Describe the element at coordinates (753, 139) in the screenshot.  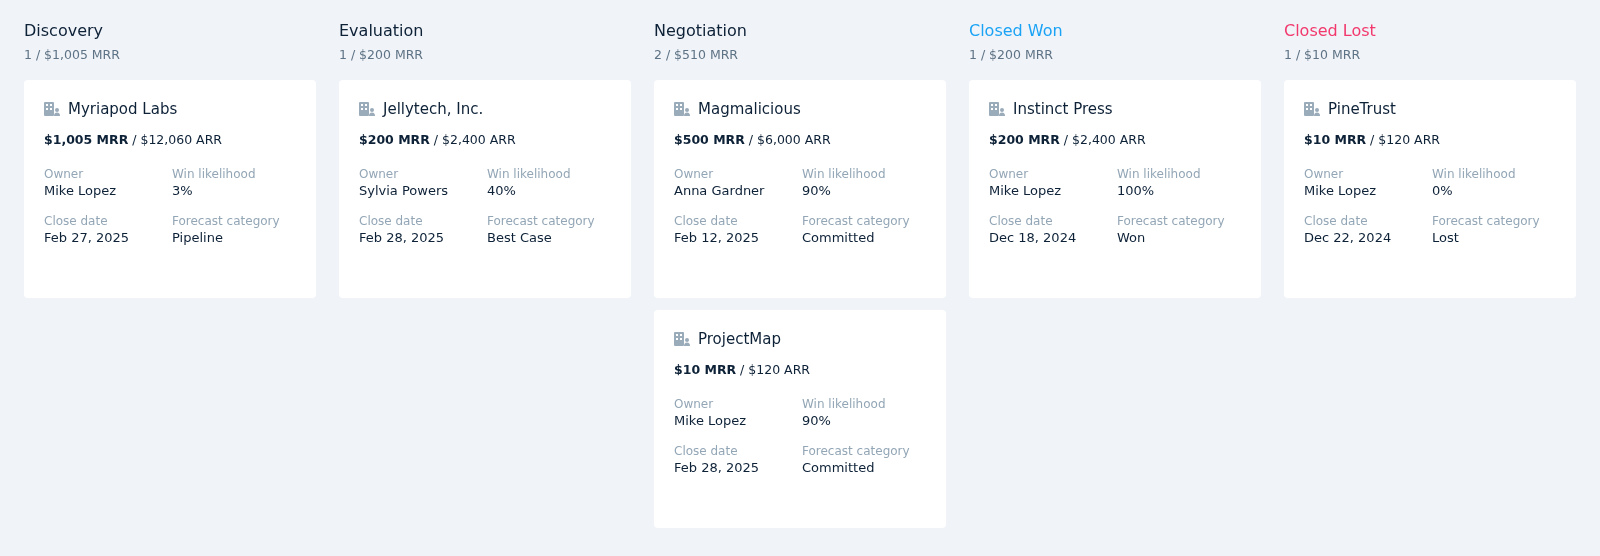
I see `deal-amount: $500 MRR / $6,000 ARR` at that location.